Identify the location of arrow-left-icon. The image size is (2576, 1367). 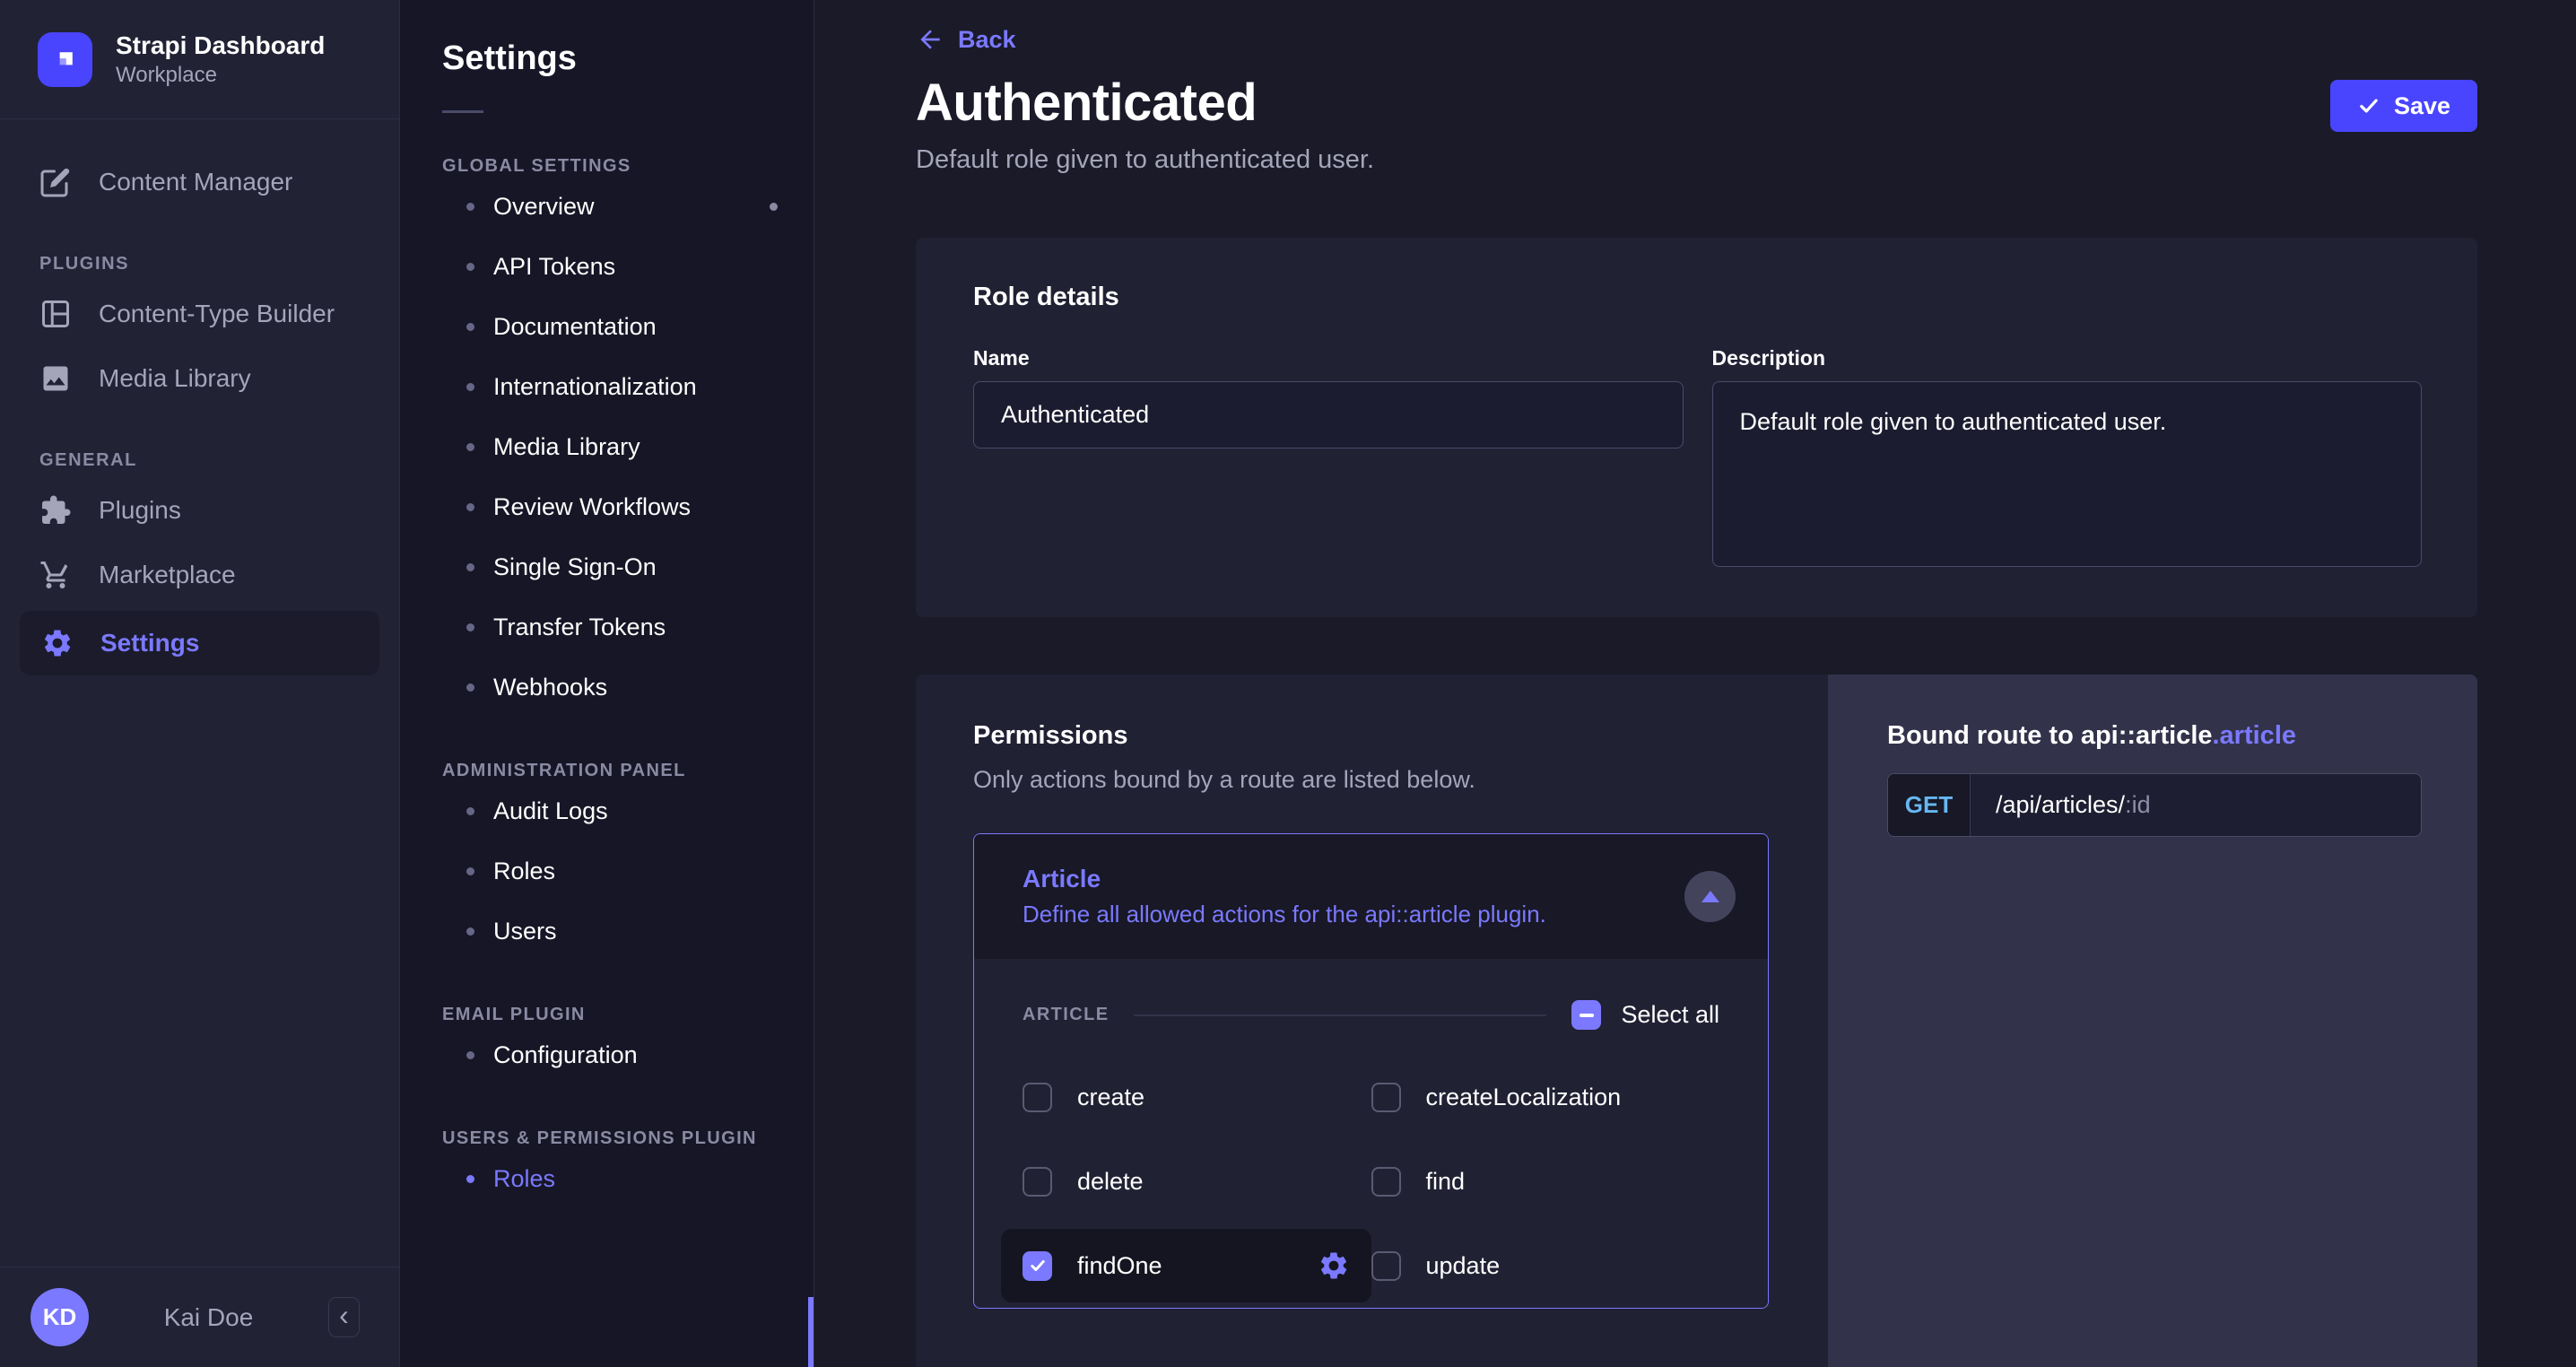
(930, 39).